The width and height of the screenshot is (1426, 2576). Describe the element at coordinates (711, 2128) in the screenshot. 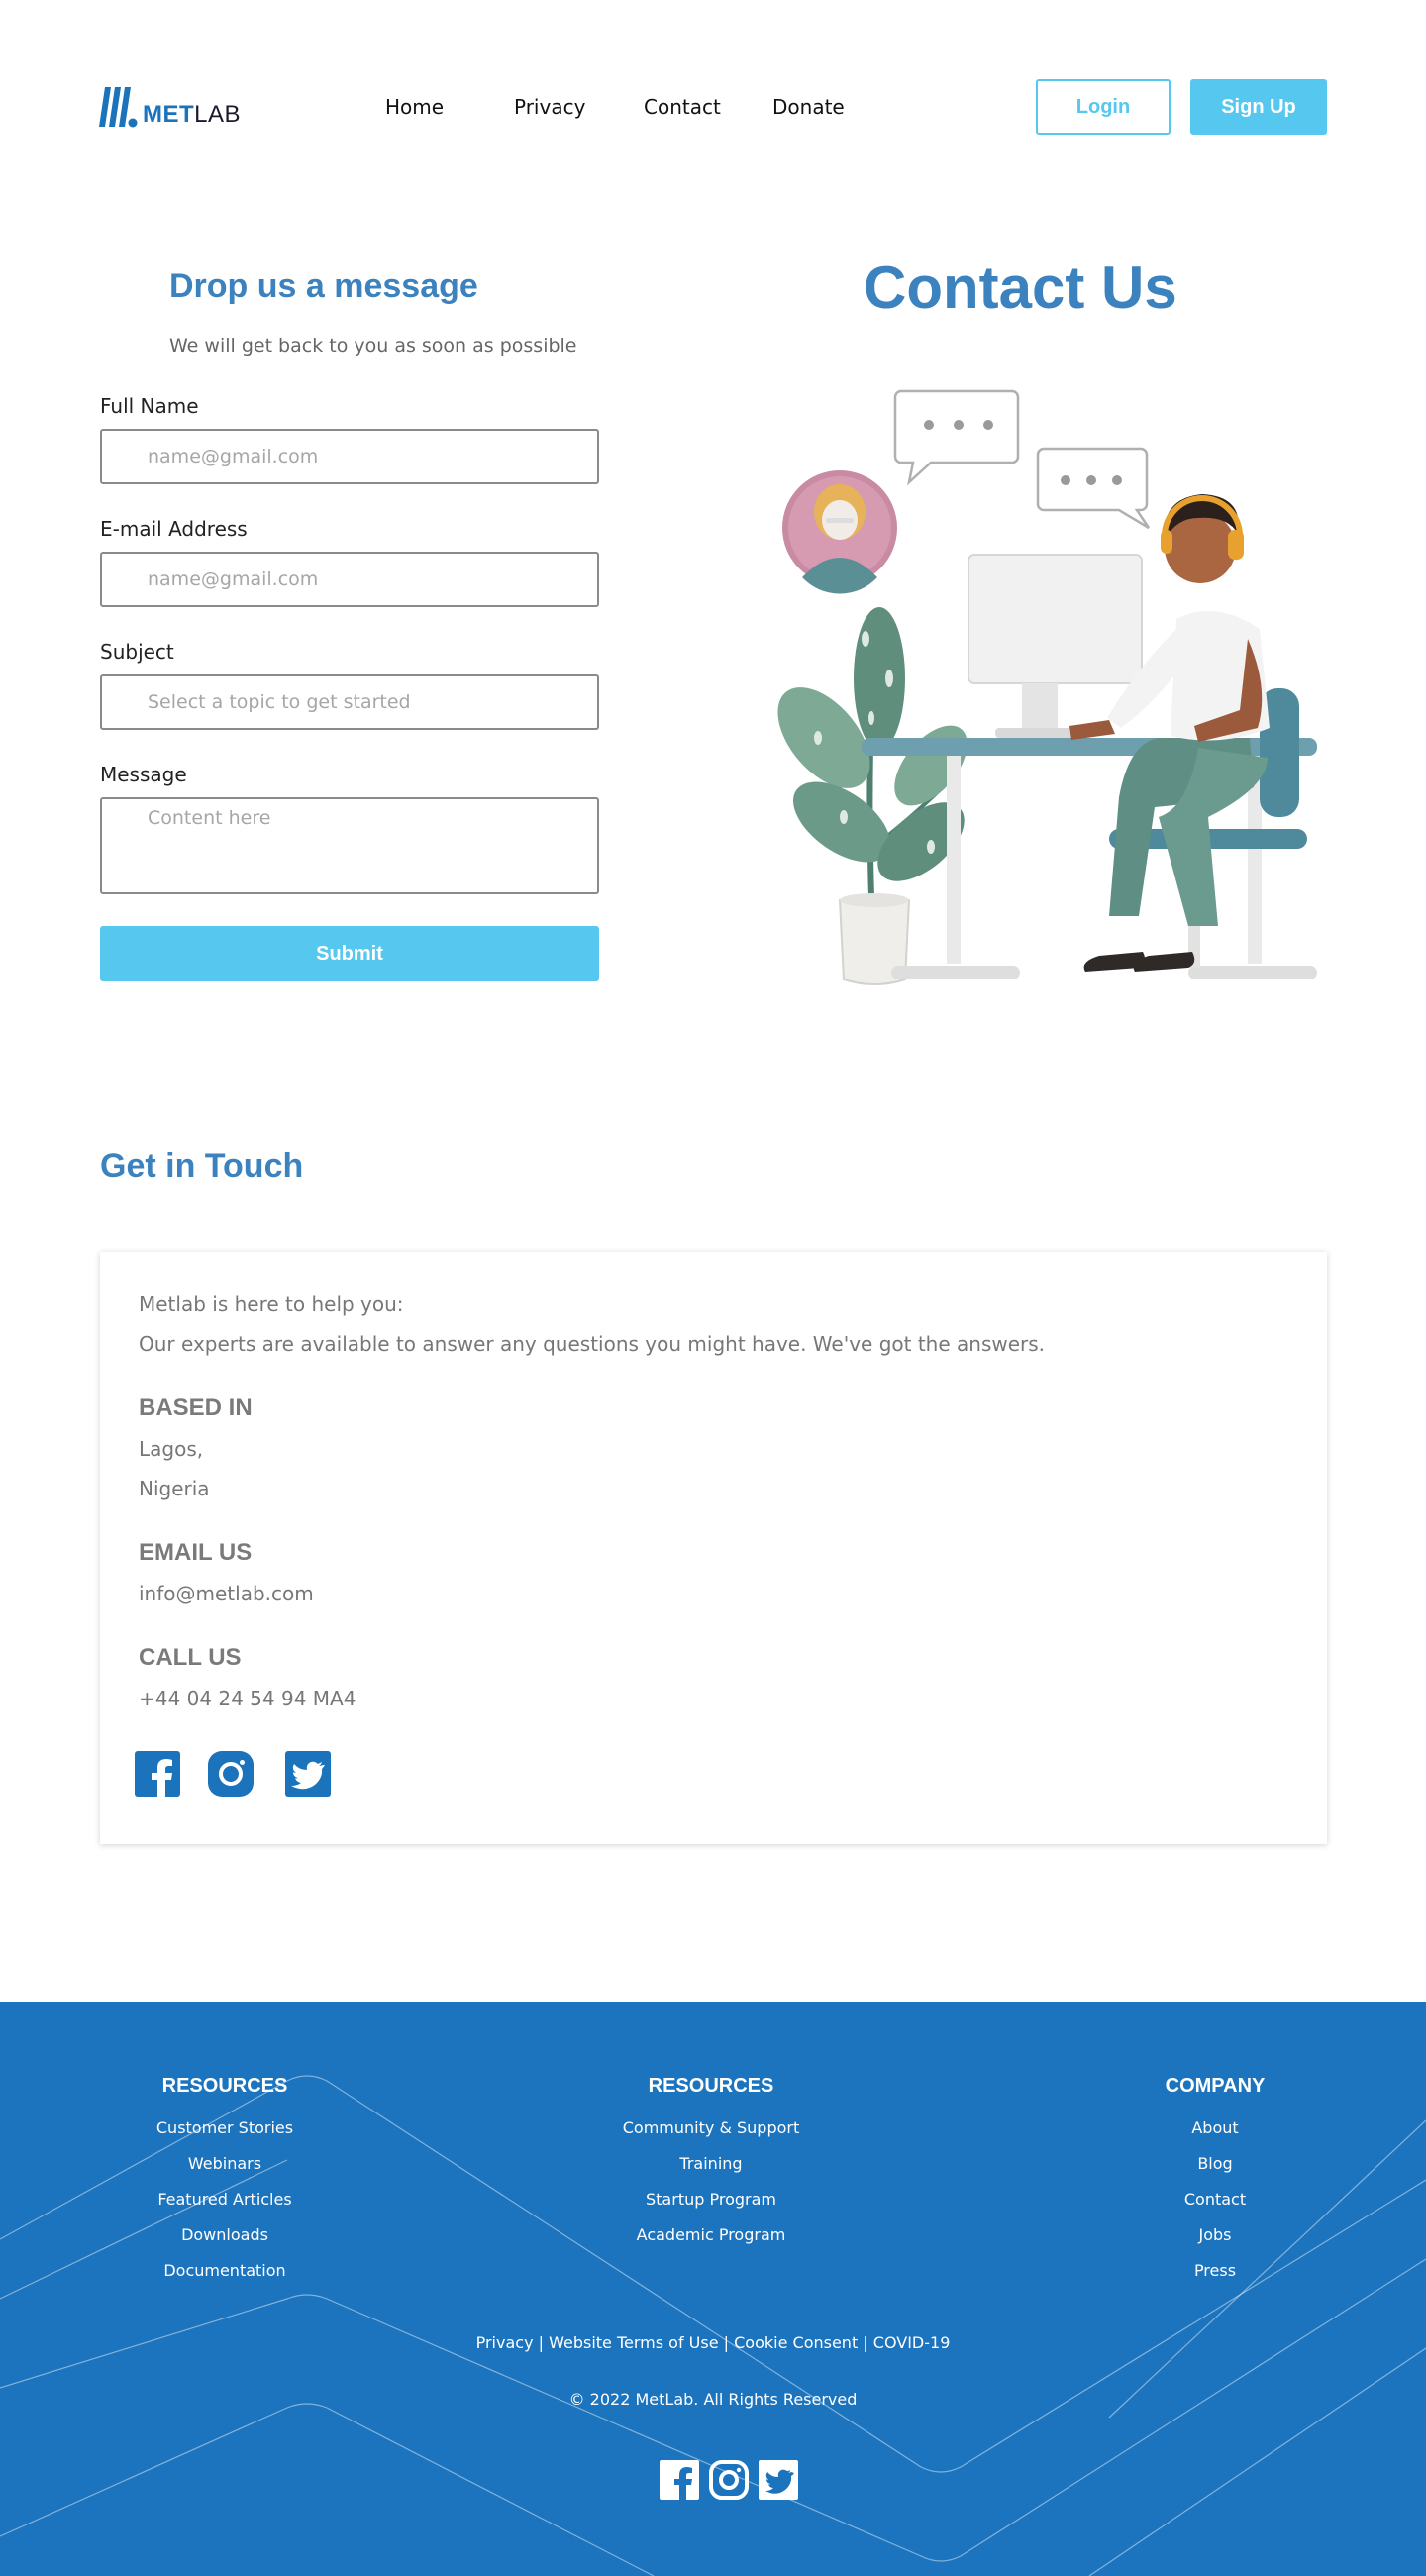

I see `footer-link: Community & Support` at that location.